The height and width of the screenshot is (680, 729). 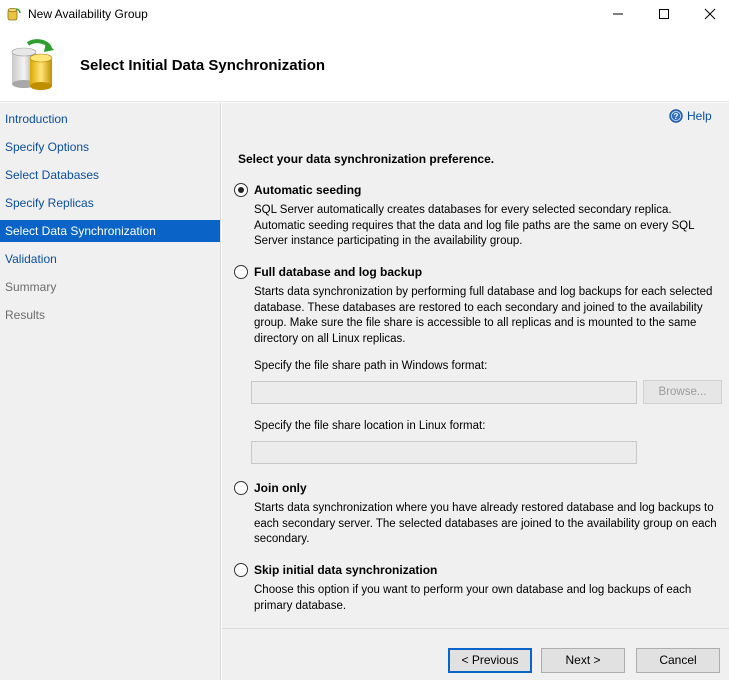 I want to click on join-only-label: Join only, so click(x=280, y=488).